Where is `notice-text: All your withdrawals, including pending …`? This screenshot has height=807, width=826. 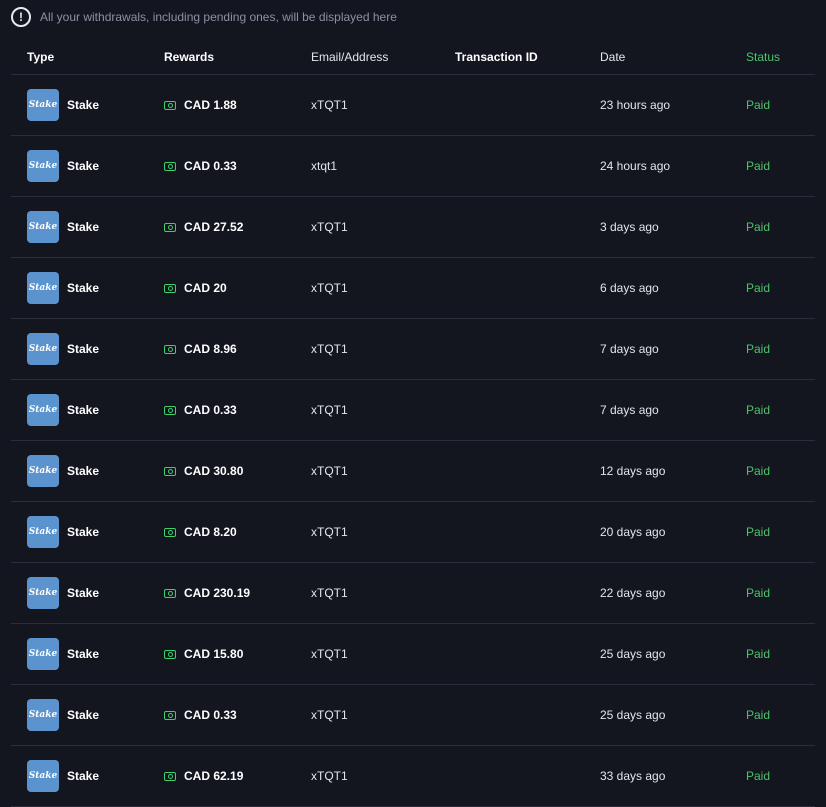 notice-text: All your withdrawals, including pending … is located at coordinates (218, 17).